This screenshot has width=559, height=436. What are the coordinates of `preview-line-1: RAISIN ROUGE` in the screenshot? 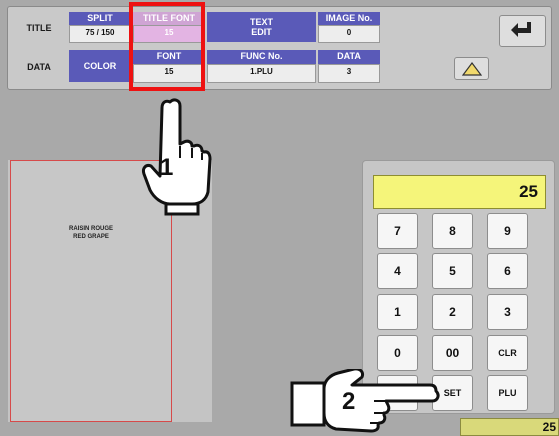 It's located at (90, 229).